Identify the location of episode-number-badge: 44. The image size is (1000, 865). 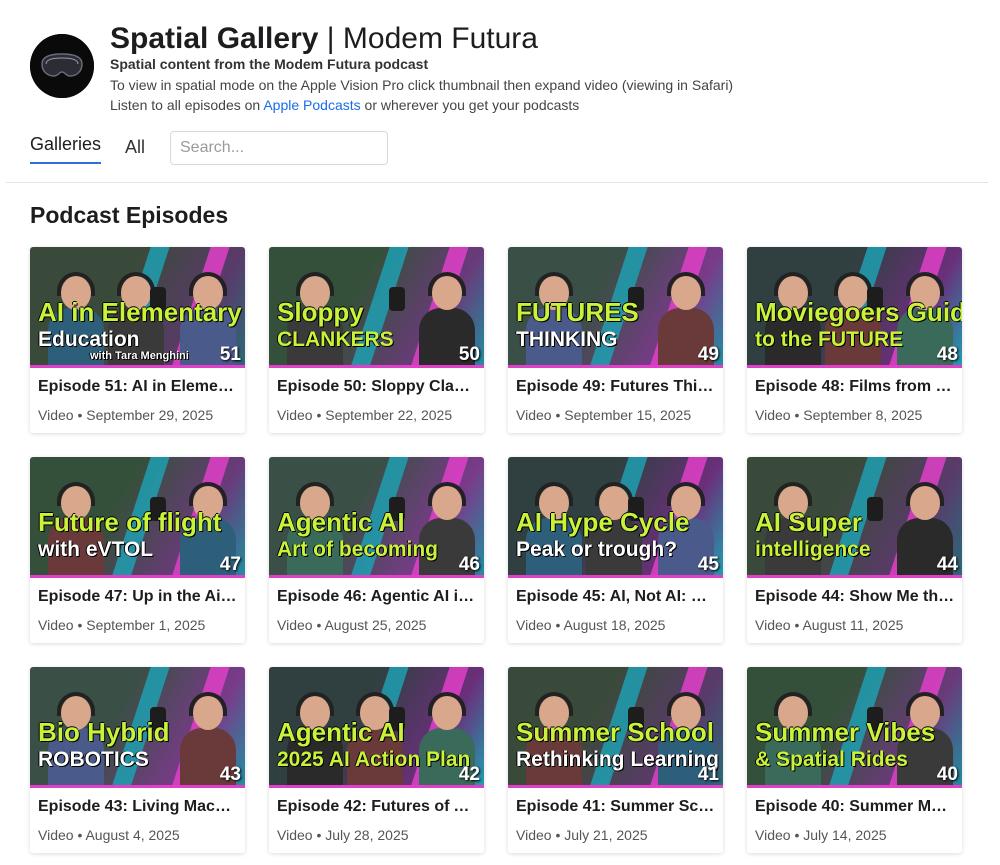
(947, 564).